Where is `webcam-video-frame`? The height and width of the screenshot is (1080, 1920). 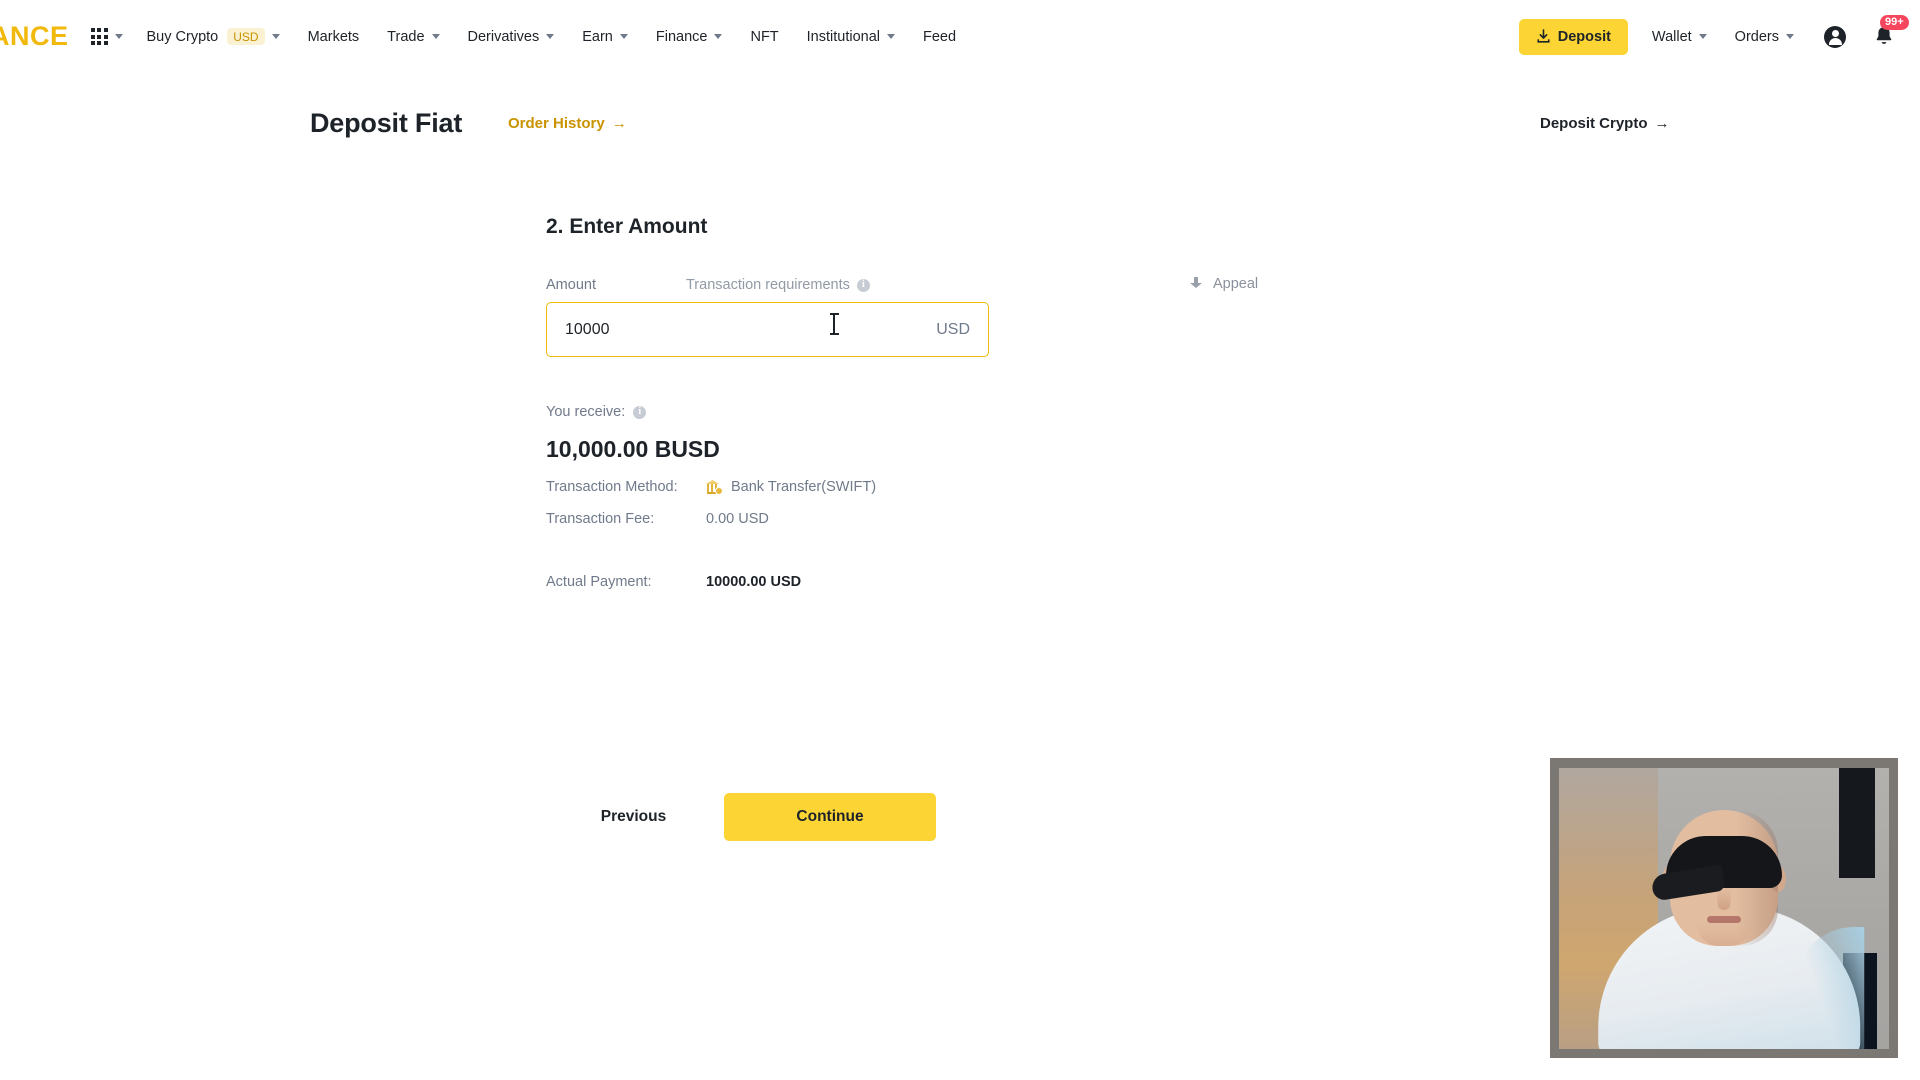
webcam-video-frame is located at coordinates (1724, 908).